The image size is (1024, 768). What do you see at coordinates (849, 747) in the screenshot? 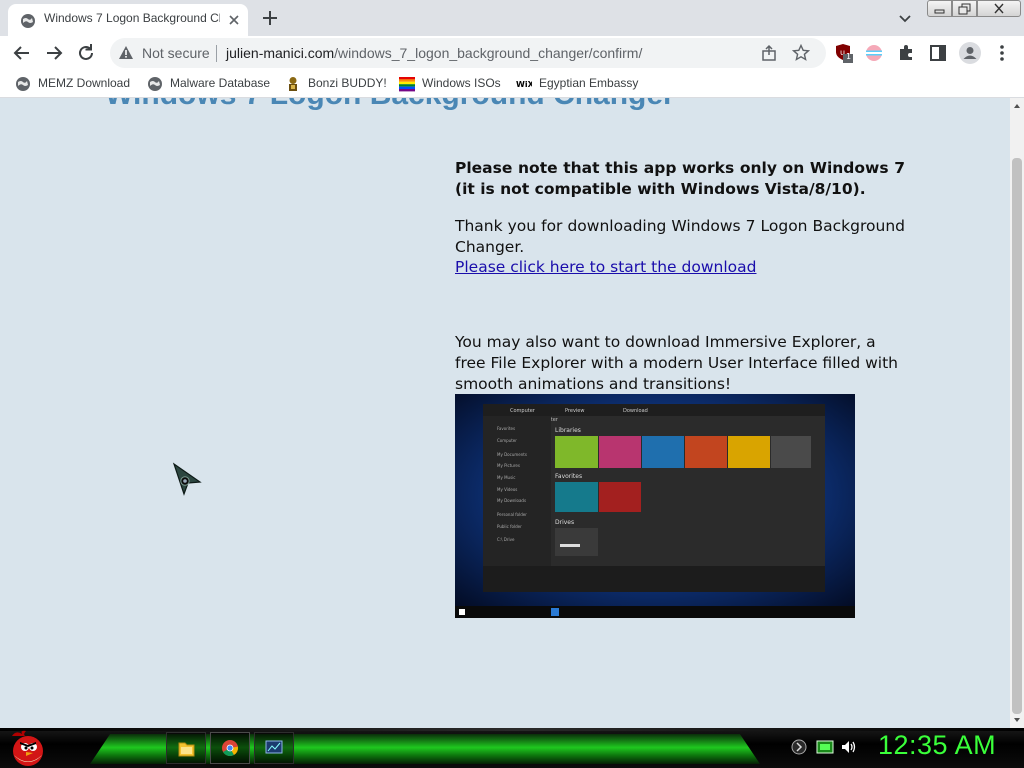
I see `volume-icon` at bounding box center [849, 747].